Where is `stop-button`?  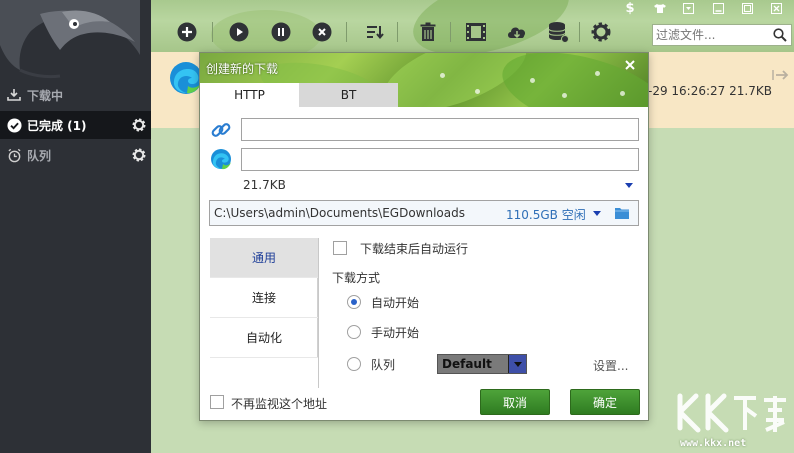 stop-button is located at coordinates (322, 32).